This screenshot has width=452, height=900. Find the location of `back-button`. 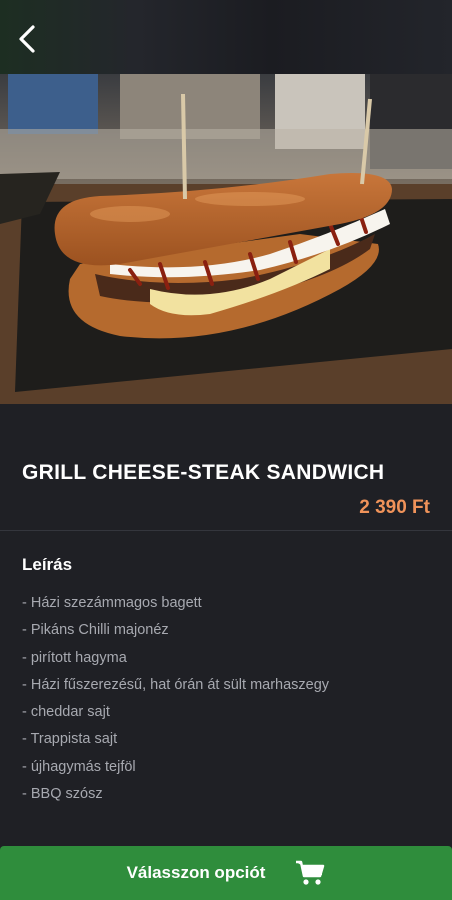

back-button is located at coordinates (27, 39).